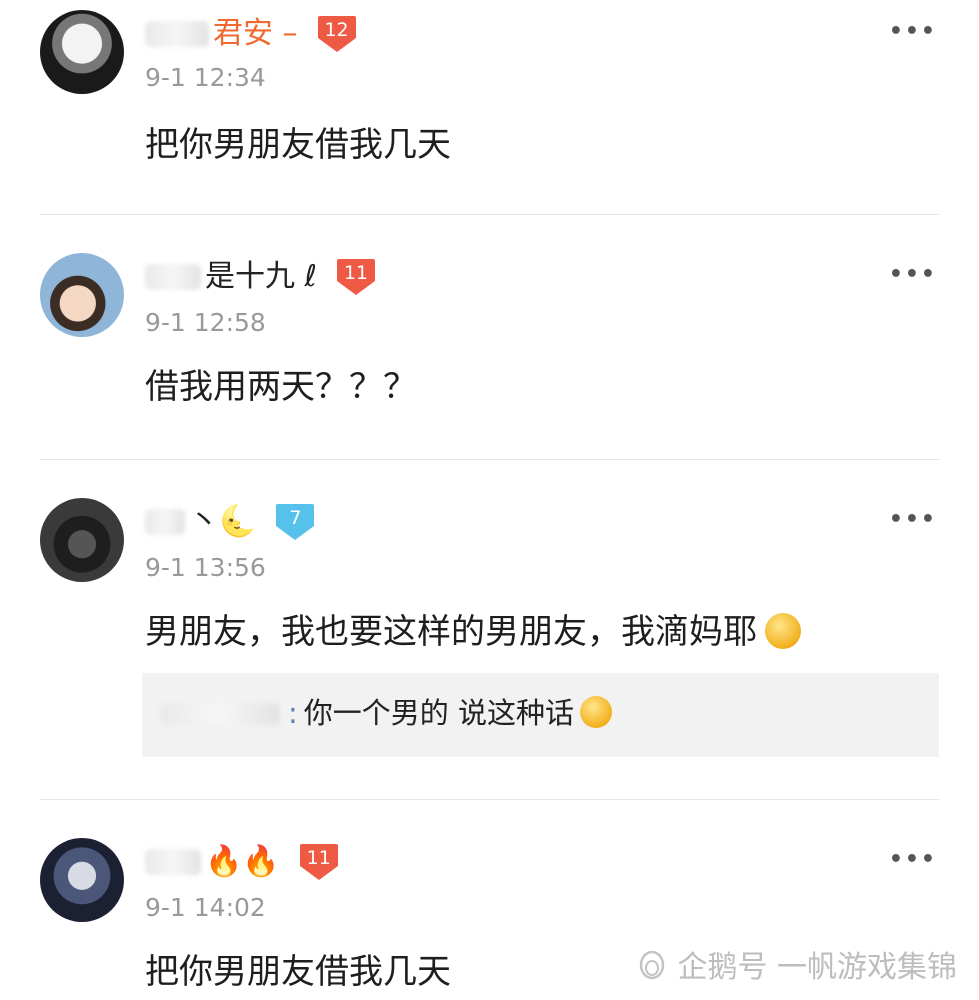  Describe the element at coordinates (222, 522) in the screenshot. I see `username: 丶🌜` at that location.